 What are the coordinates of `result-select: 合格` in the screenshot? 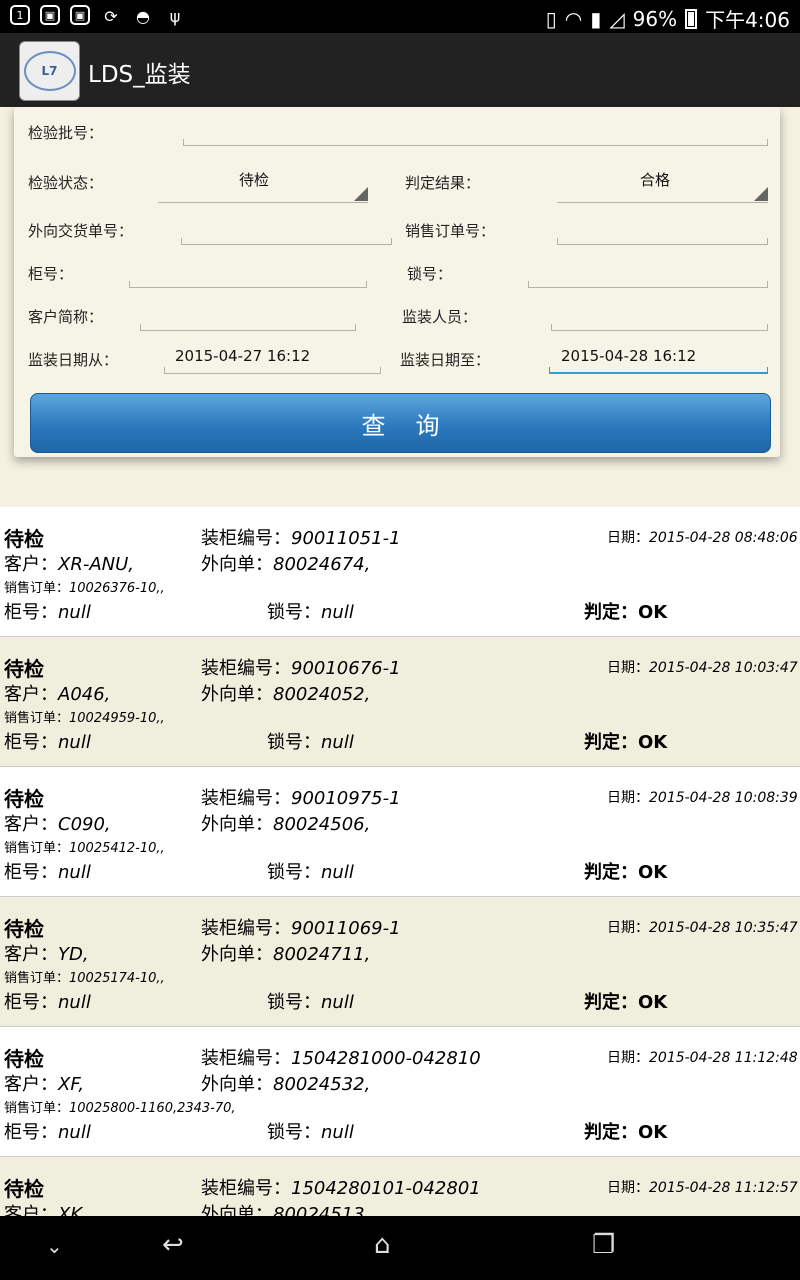 It's located at (662, 184).